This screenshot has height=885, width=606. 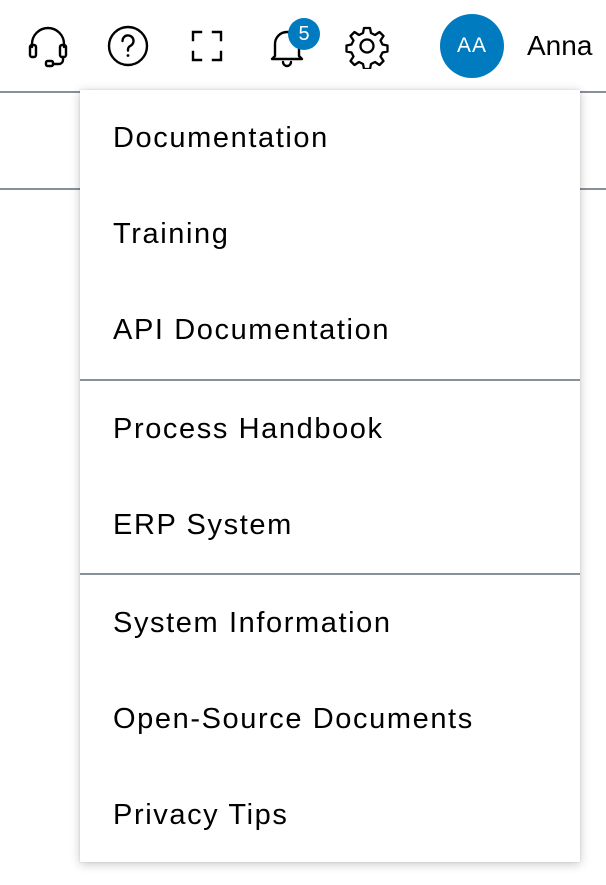 I want to click on help-icon, so click(x=128, y=46).